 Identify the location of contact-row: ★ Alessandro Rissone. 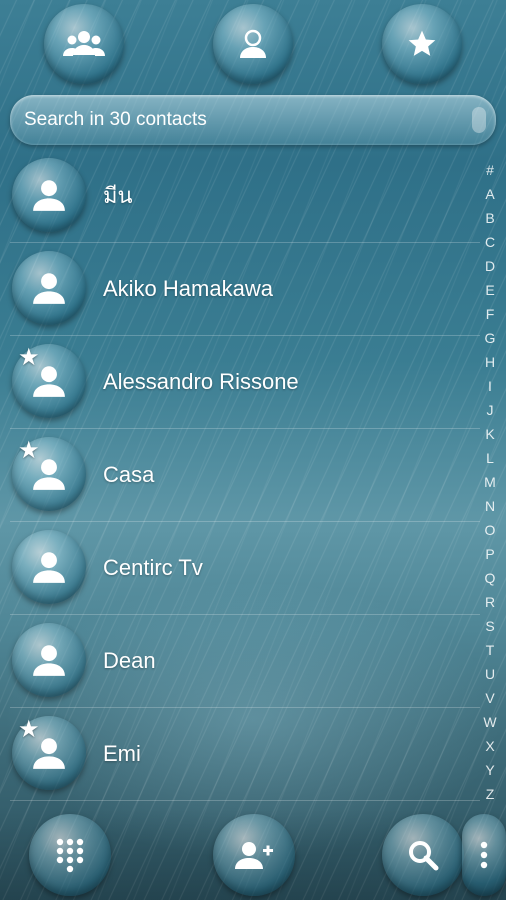
(245, 382).